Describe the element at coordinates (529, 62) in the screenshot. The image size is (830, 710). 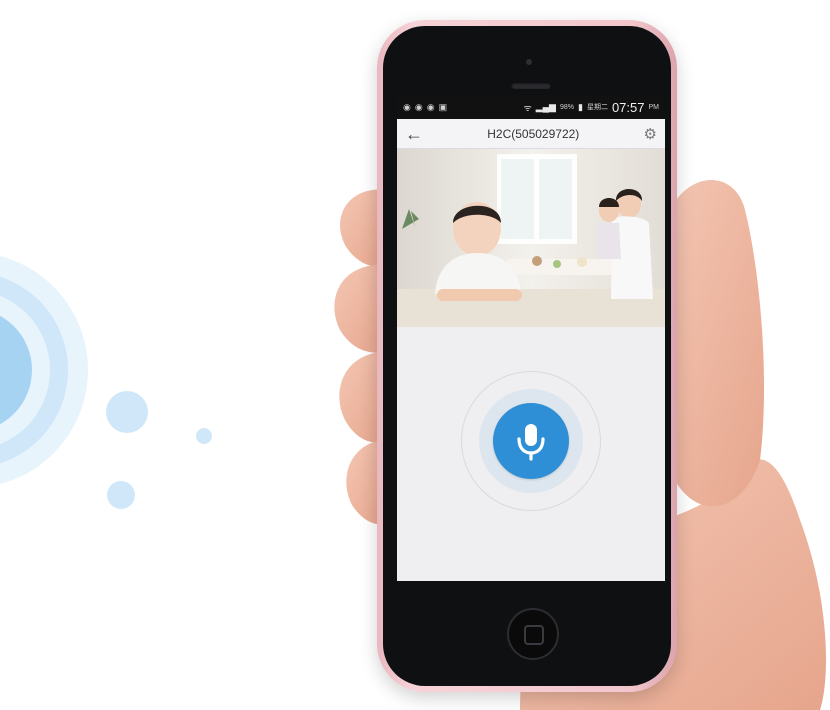
I see `front-camera` at that location.